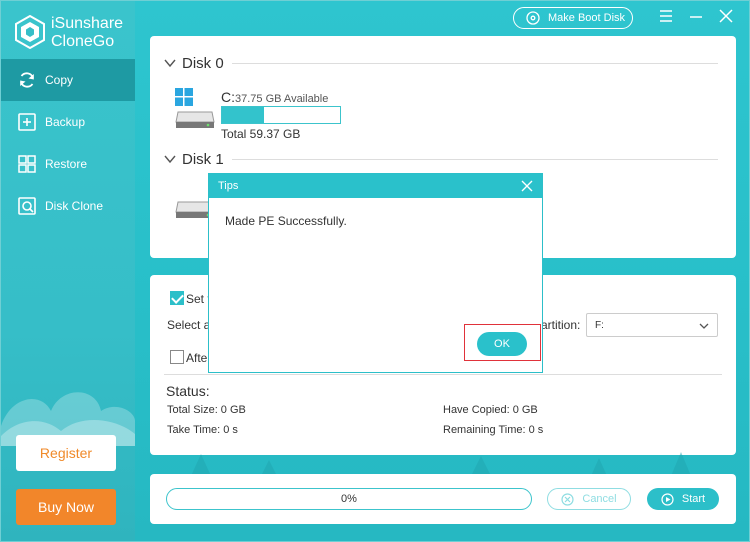 The height and width of the screenshot is (542, 750). I want to click on remaining-time: Remaining Time: 0 s, so click(493, 430).